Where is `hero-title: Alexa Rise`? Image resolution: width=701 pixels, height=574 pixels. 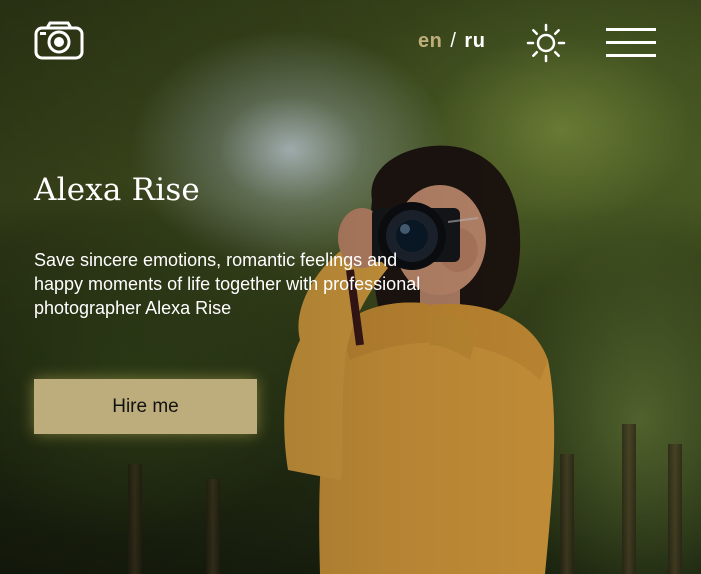
hero-title: Alexa Rise is located at coordinates (117, 190).